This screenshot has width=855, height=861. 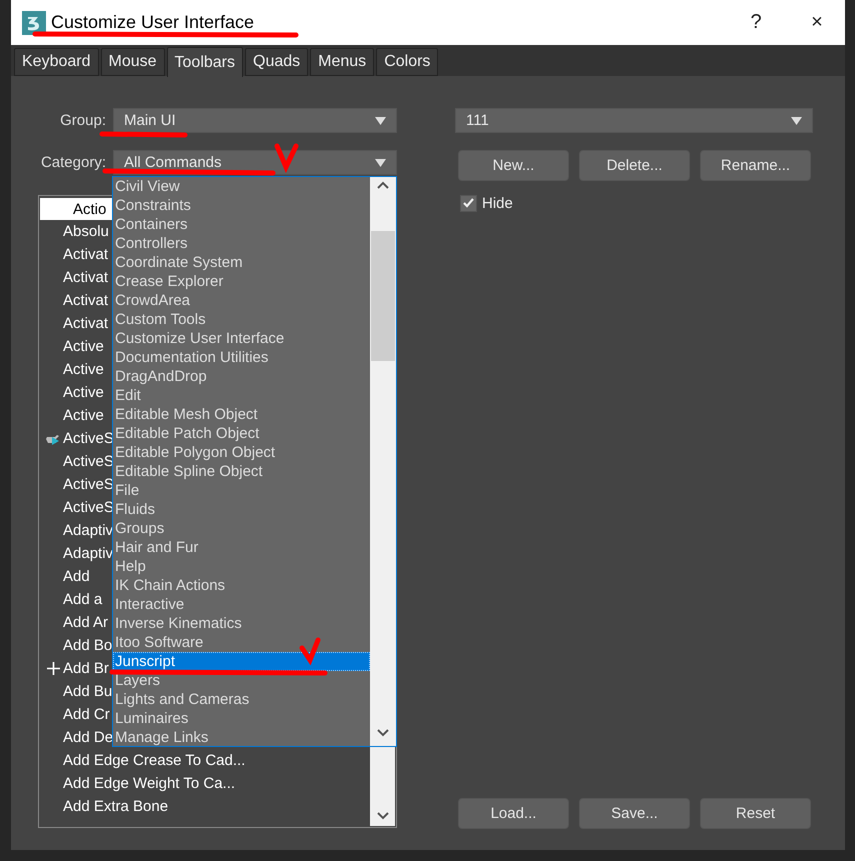 I want to click on action-item: Add, so click(x=76, y=576).